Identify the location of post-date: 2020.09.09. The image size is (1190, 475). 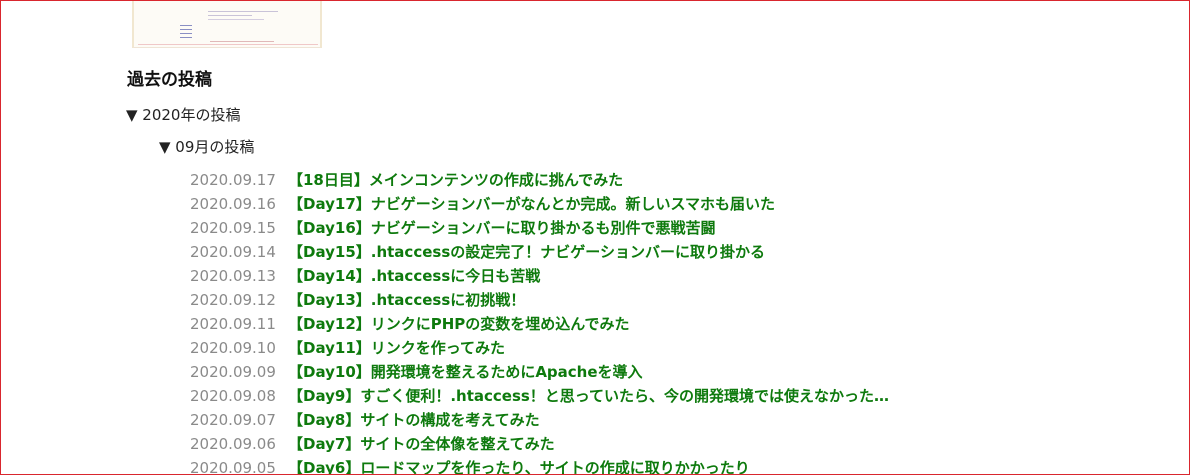
(233, 372).